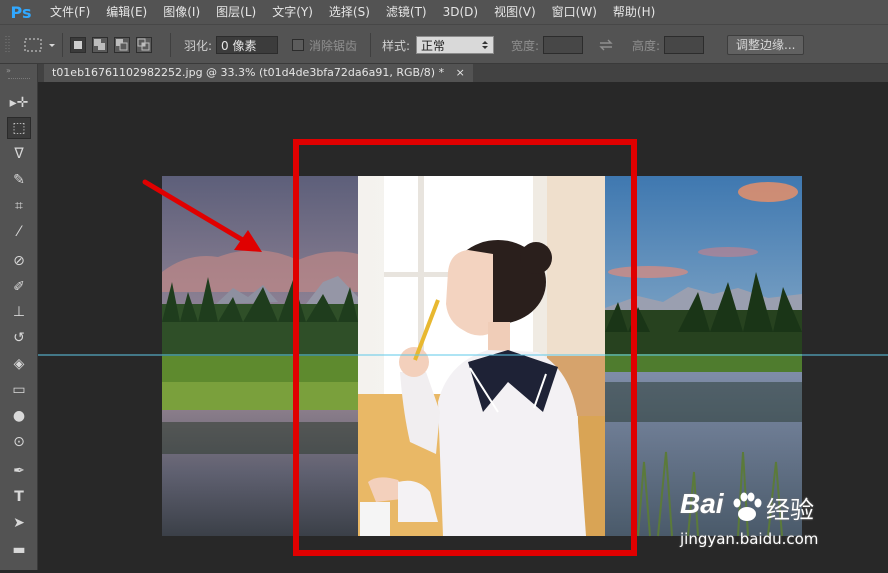  I want to click on add-selection-icon, so click(100, 45).